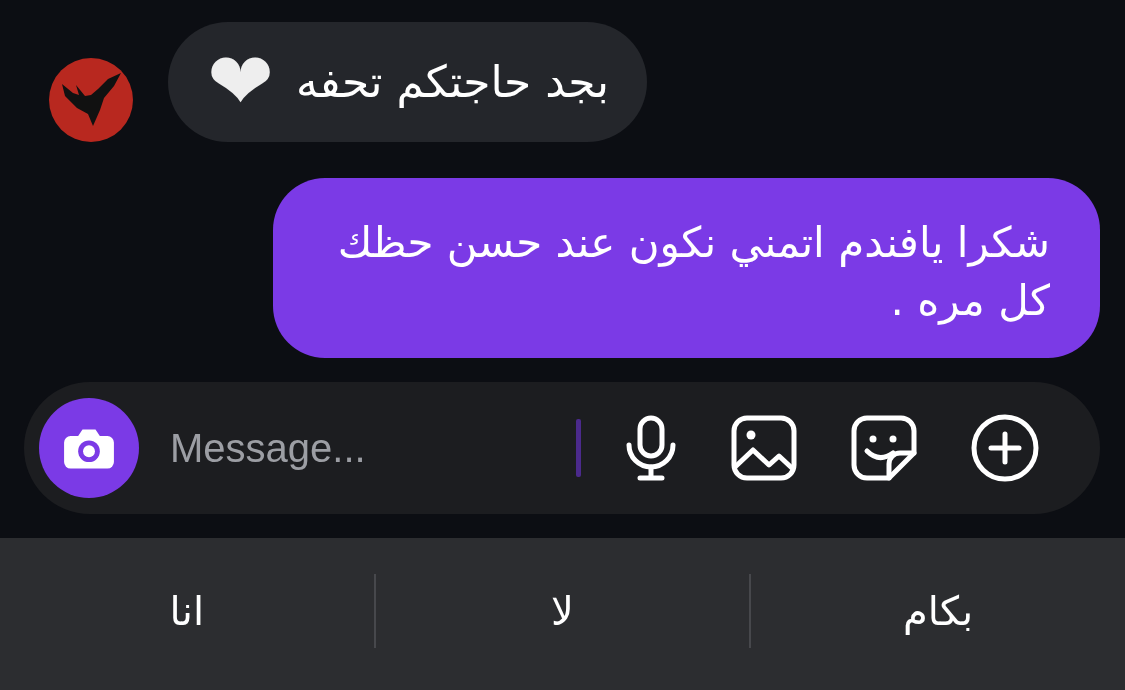 Image resolution: width=1125 pixels, height=690 pixels. I want to click on suggestion-button: لا, so click(562, 611).